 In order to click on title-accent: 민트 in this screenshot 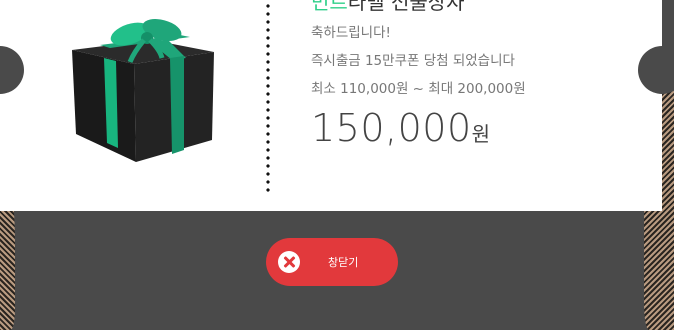, I will do `click(329, 7)`.